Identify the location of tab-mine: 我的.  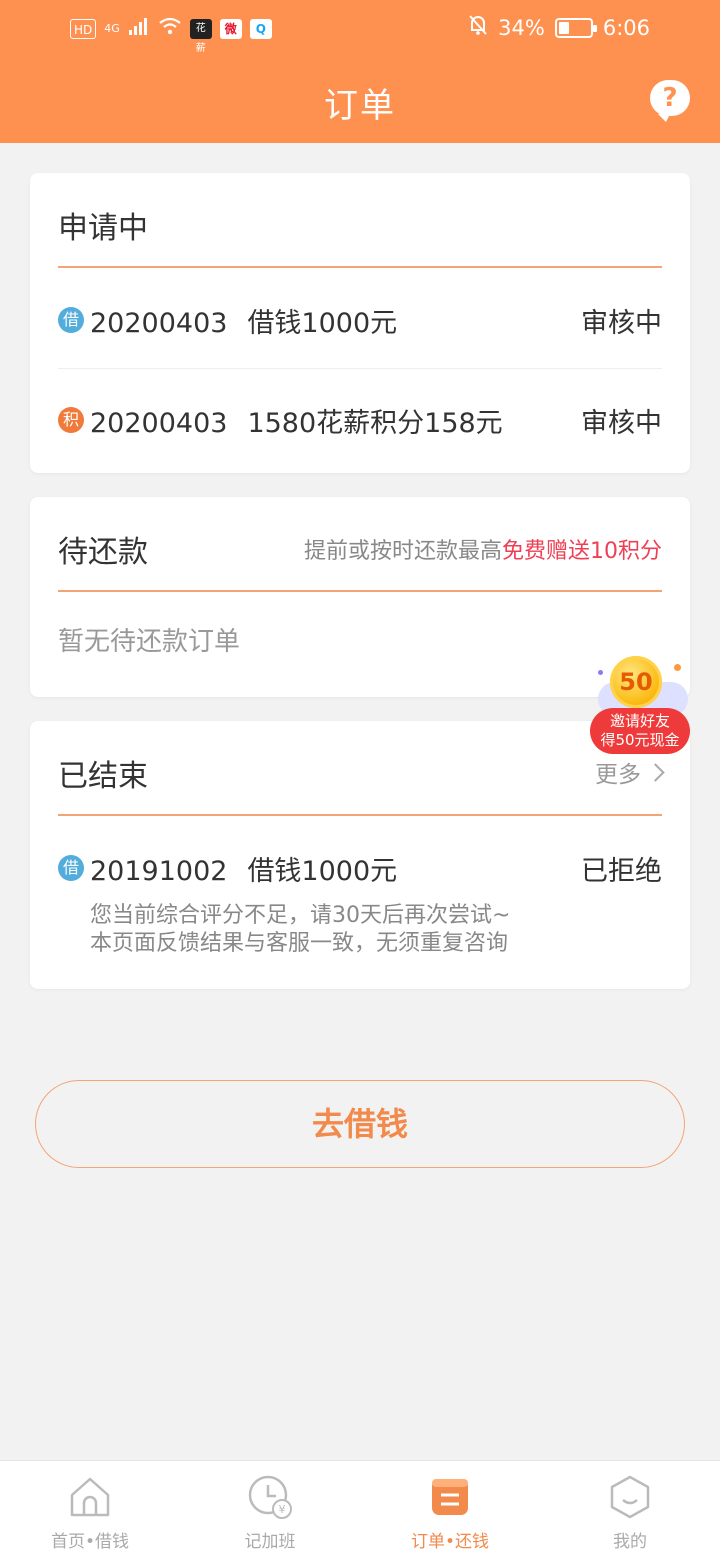
(630, 1510).